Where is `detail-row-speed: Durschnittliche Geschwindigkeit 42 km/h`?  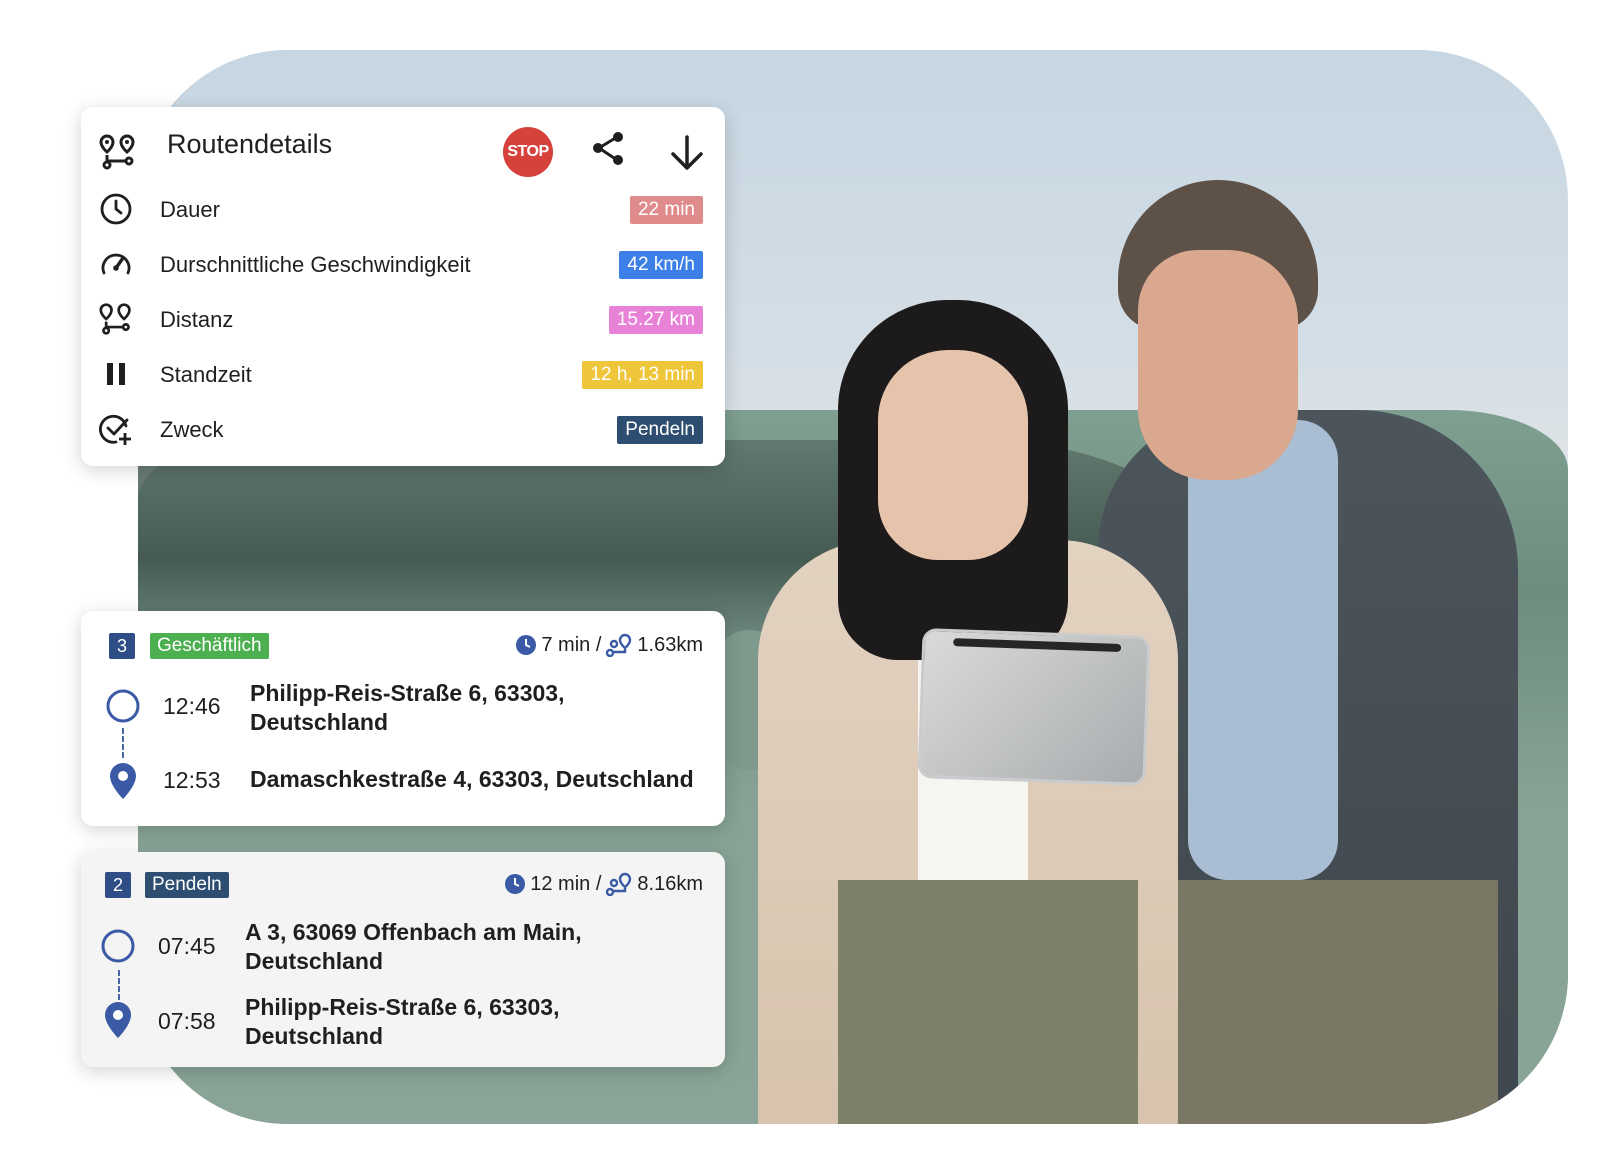 detail-row-speed: Durschnittliche Geschwindigkeit 42 km/h is located at coordinates (403, 265).